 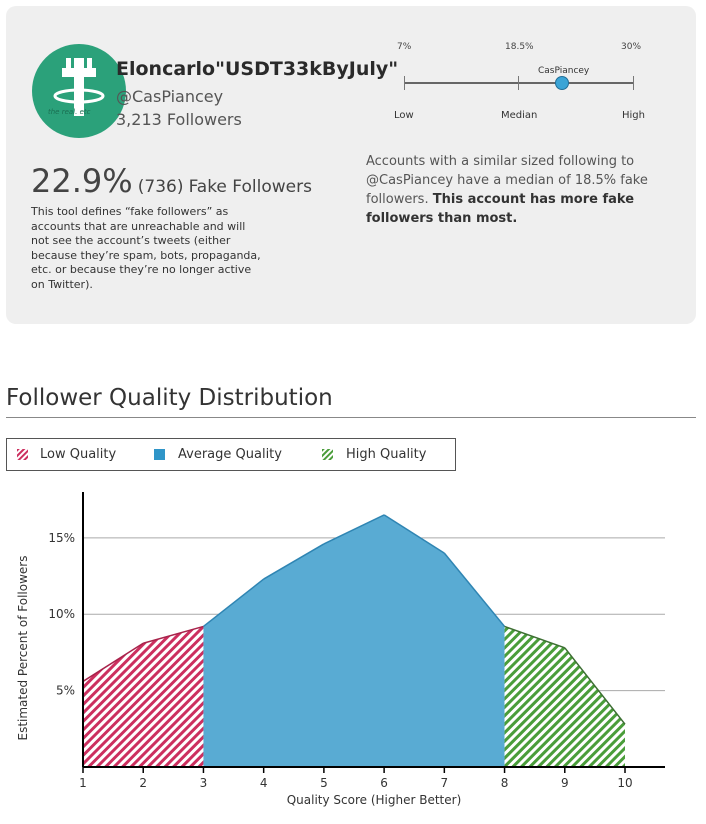 What do you see at coordinates (160, 187) in the screenshot?
I see `fake-count: (736)` at bounding box center [160, 187].